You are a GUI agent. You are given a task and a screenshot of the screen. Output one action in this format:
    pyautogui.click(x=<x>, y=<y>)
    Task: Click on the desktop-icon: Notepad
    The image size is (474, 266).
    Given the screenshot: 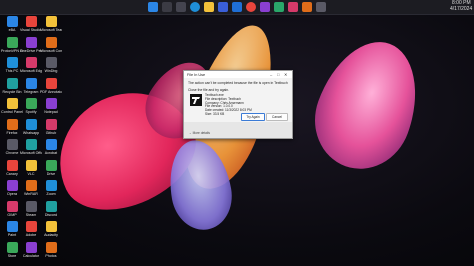 What is the action you would take?
    pyautogui.click(x=51, y=106)
    